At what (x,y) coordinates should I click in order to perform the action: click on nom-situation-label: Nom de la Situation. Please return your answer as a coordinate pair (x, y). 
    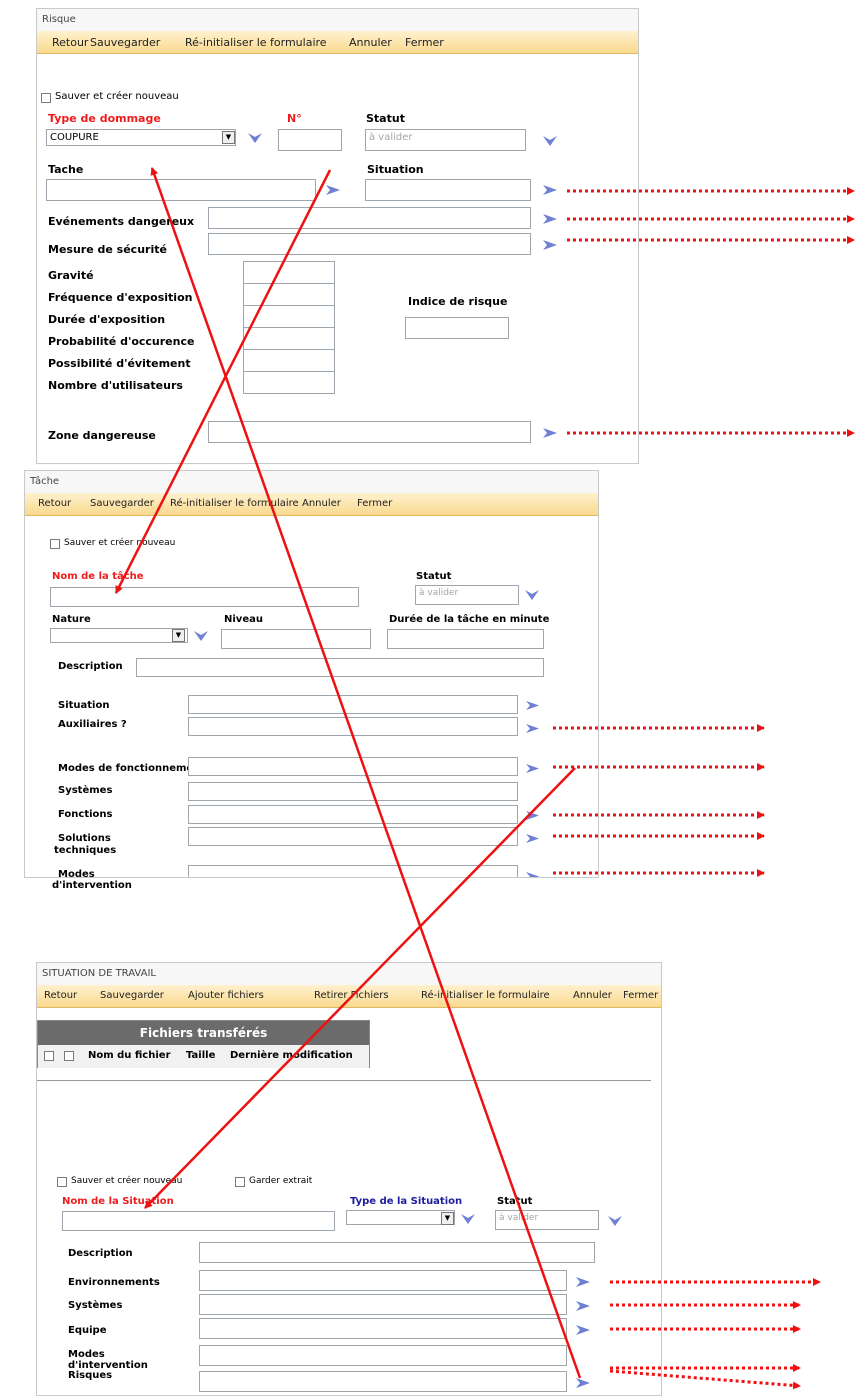
    Looking at the image, I should click on (118, 1201).